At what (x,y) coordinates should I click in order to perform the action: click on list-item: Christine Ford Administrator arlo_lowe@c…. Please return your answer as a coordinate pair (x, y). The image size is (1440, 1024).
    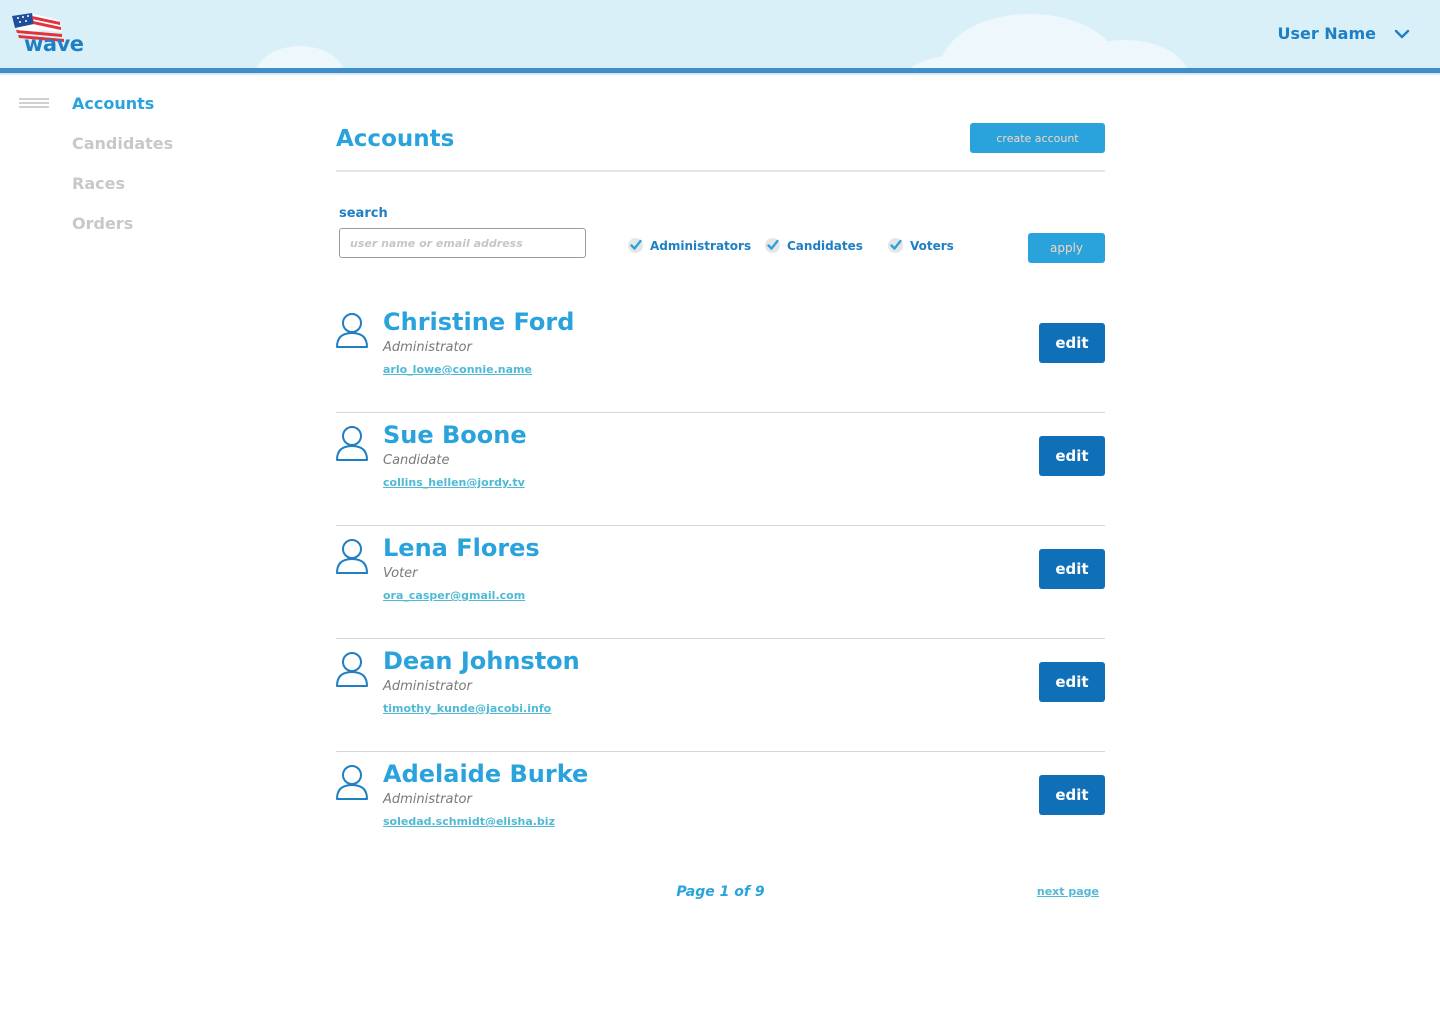
    Looking at the image, I should click on (720, 356).